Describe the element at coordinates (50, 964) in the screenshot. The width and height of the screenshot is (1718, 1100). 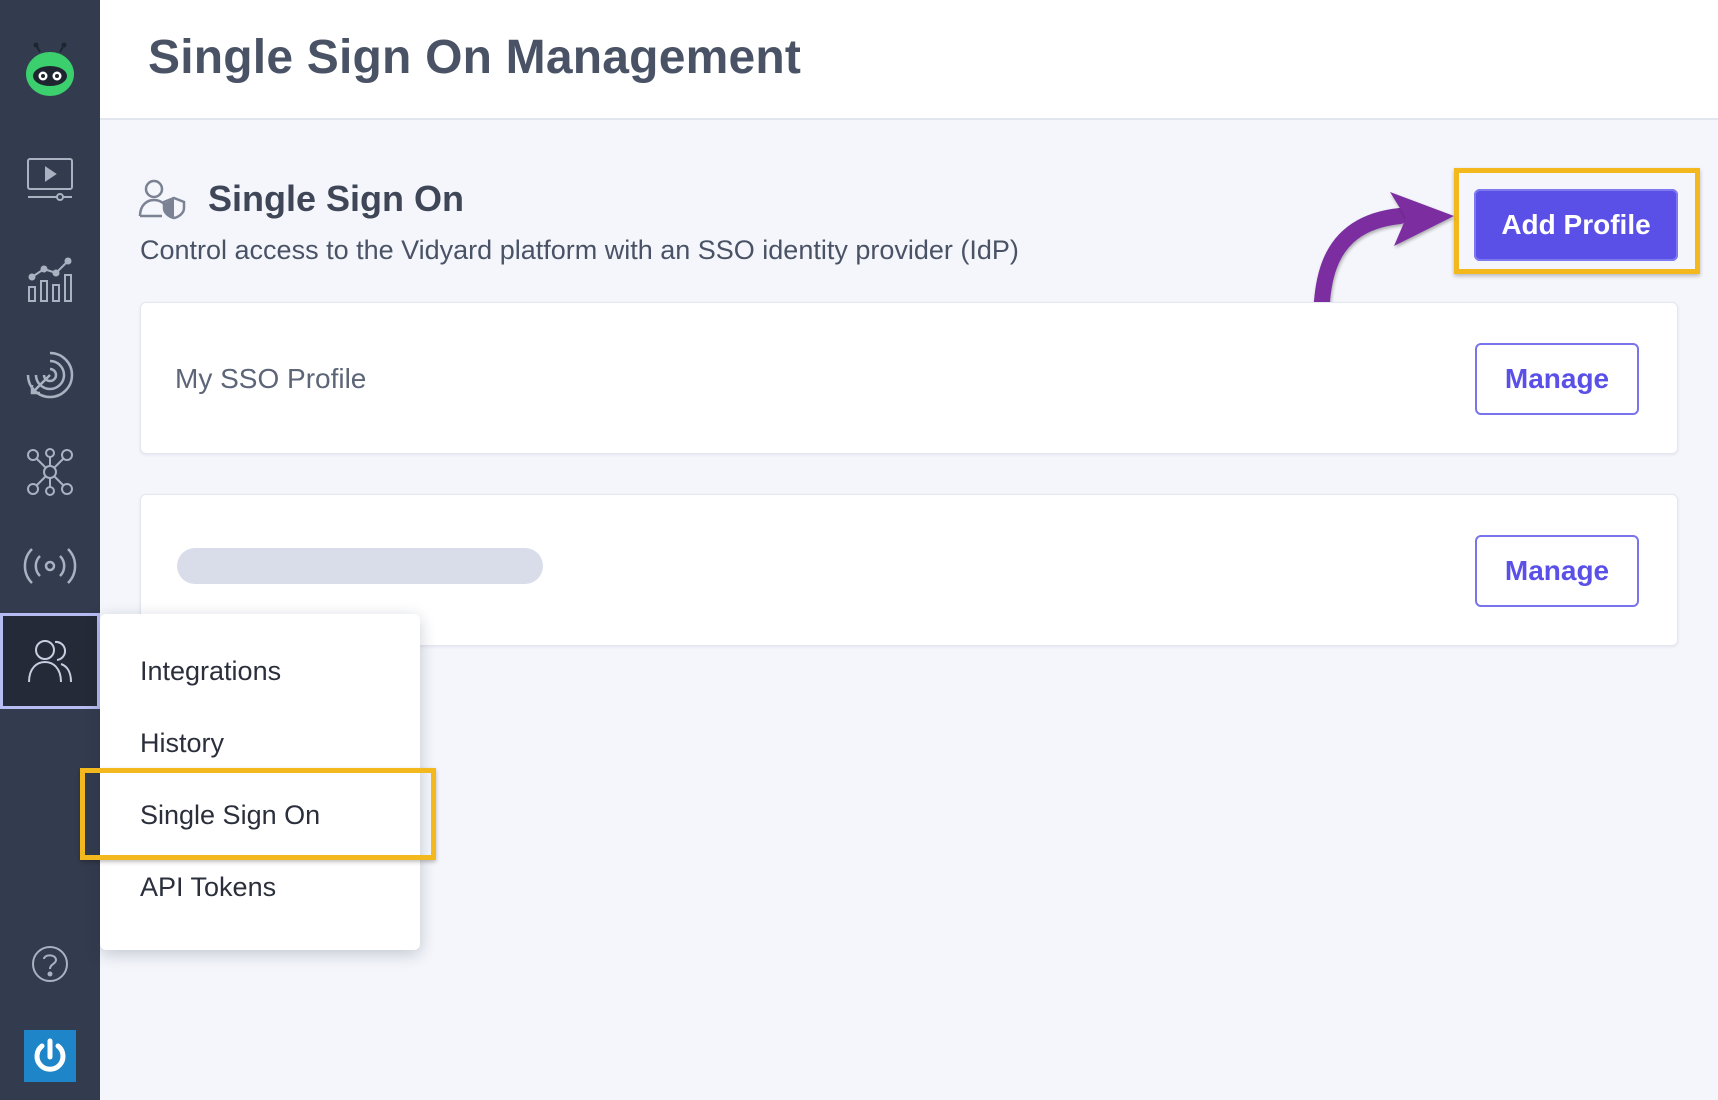
I see `help-icon` at that location.